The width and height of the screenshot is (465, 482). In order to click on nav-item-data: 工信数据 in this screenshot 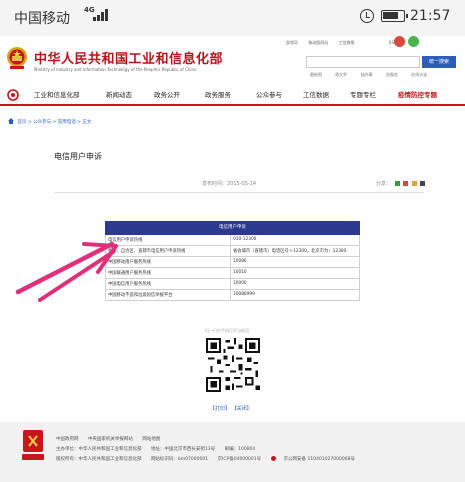, I will do `click(316, 94)`.